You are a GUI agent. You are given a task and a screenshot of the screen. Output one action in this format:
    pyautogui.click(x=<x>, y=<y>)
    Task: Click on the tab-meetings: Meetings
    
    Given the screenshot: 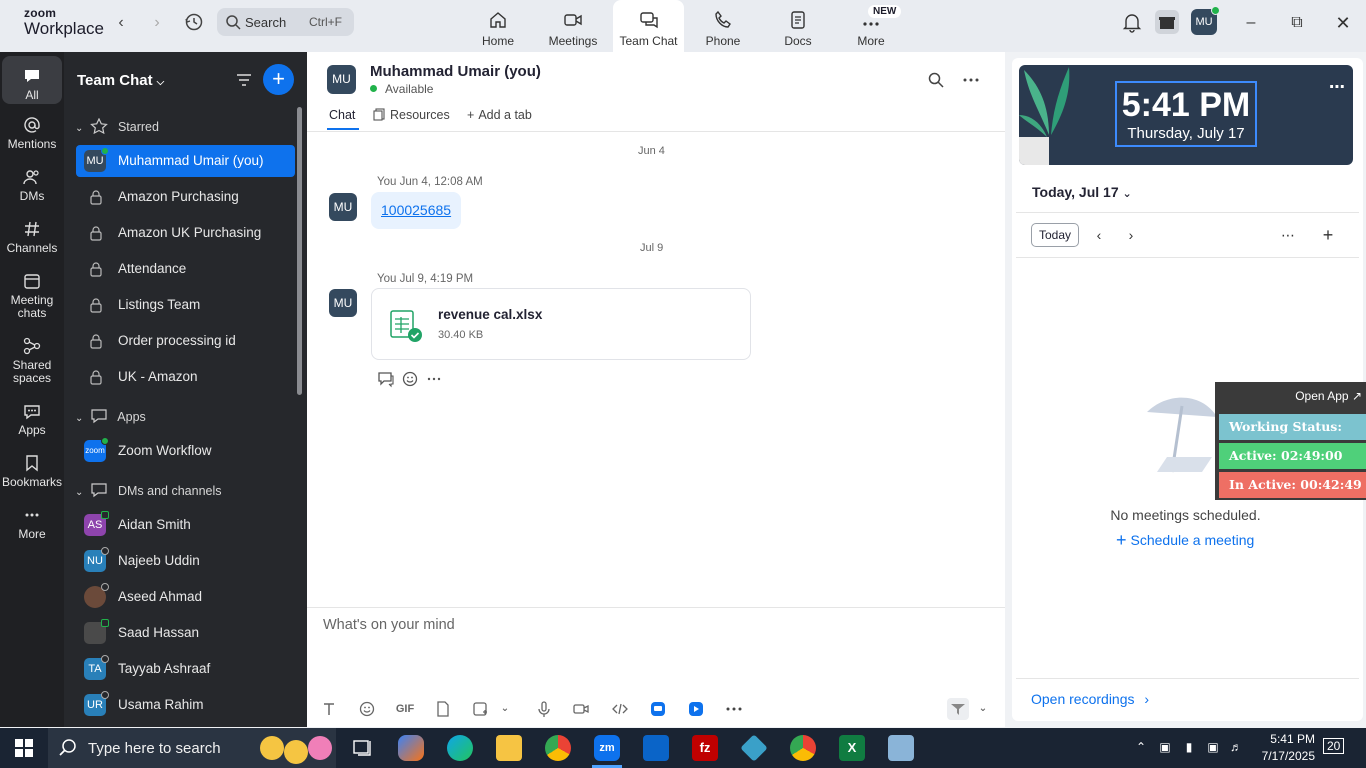 What is the action you would take?
    pyautogui.click(x=573, y=26)
    